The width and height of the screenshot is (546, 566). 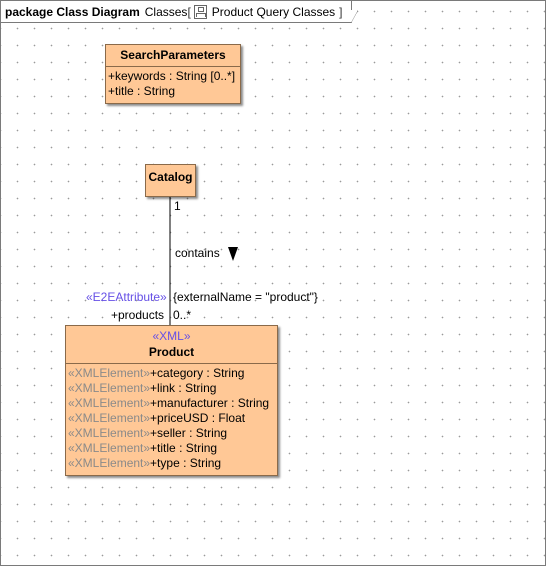 I want to click on attribute-text: +category : String, so click(x=197, y=373).